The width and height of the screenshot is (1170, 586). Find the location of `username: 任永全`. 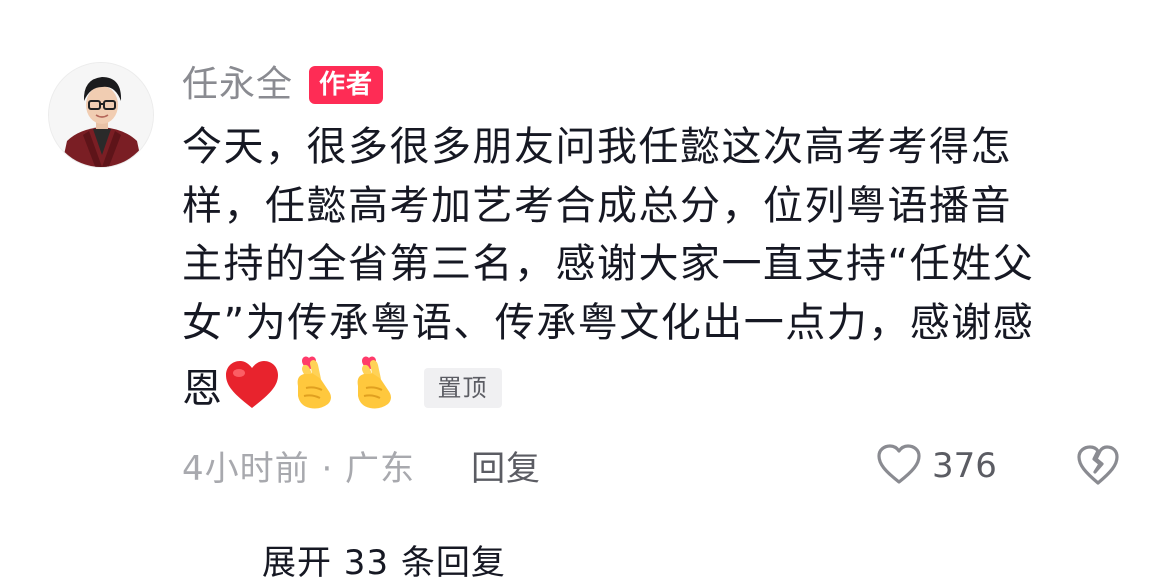

username: 任永全 is located at coordinates (237, 85).